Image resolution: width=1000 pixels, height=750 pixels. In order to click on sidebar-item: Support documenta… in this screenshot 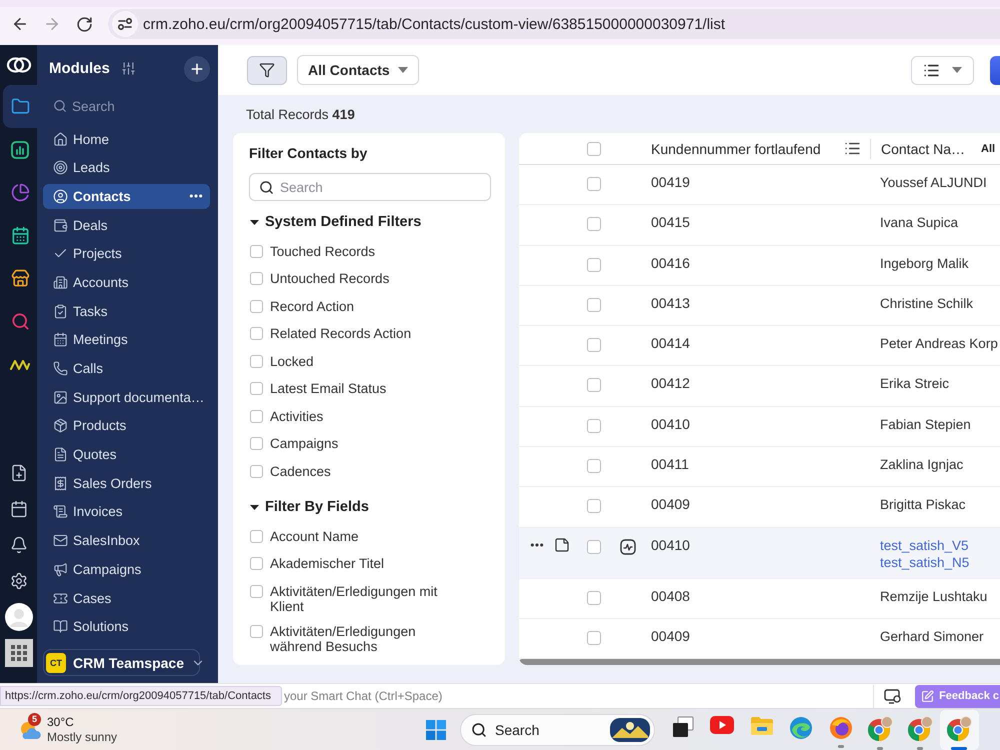, I will do `click(126, 397)`.